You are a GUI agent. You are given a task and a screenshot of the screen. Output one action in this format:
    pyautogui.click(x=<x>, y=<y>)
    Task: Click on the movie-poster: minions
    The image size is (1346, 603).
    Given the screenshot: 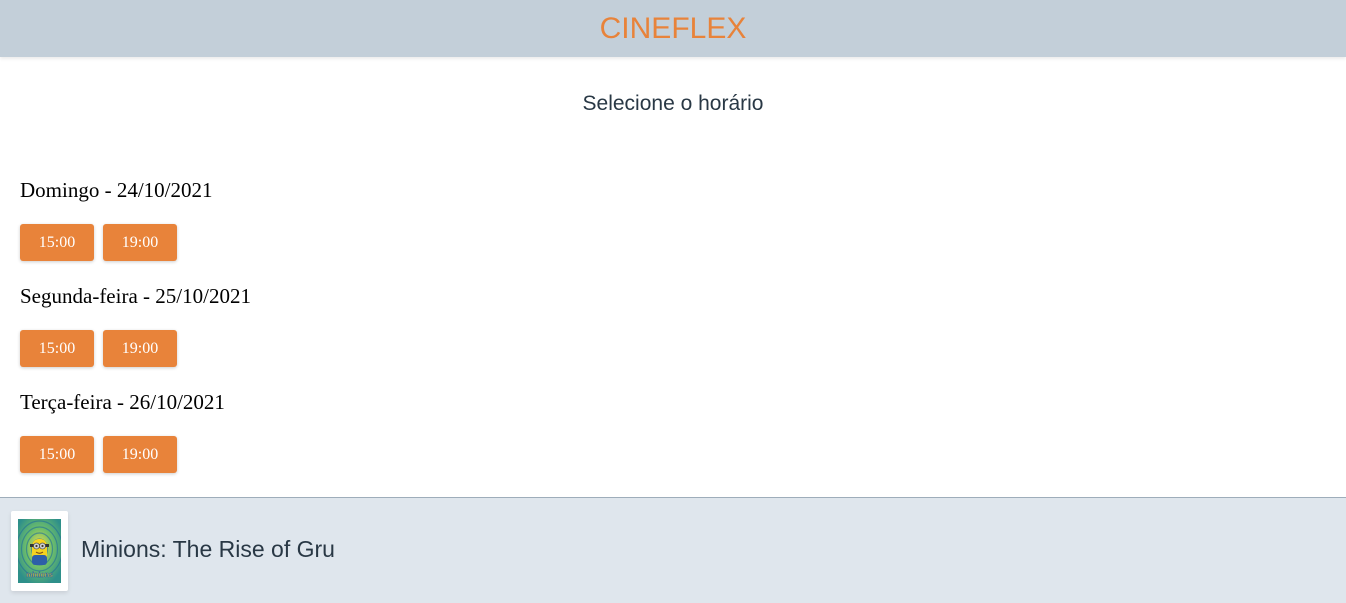 What is the action you would take?
    pyautogui.click(x=39, y=551)
    